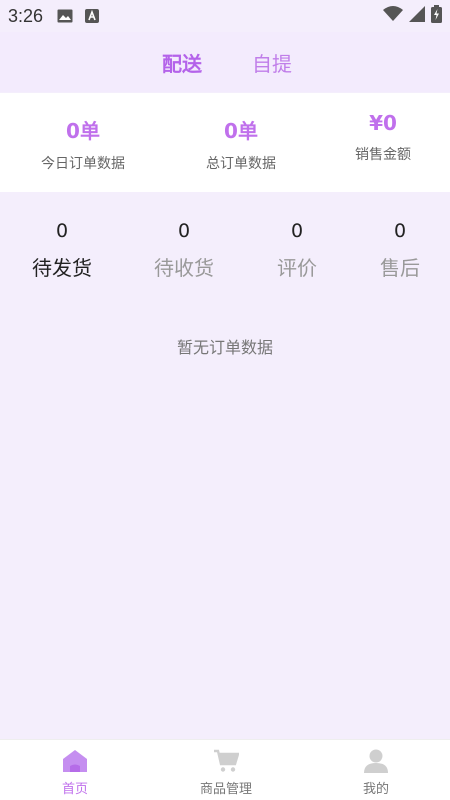 This screenshot has height=800, width=450. I want to click on stat-label: 销售金额, so click(383, 155).